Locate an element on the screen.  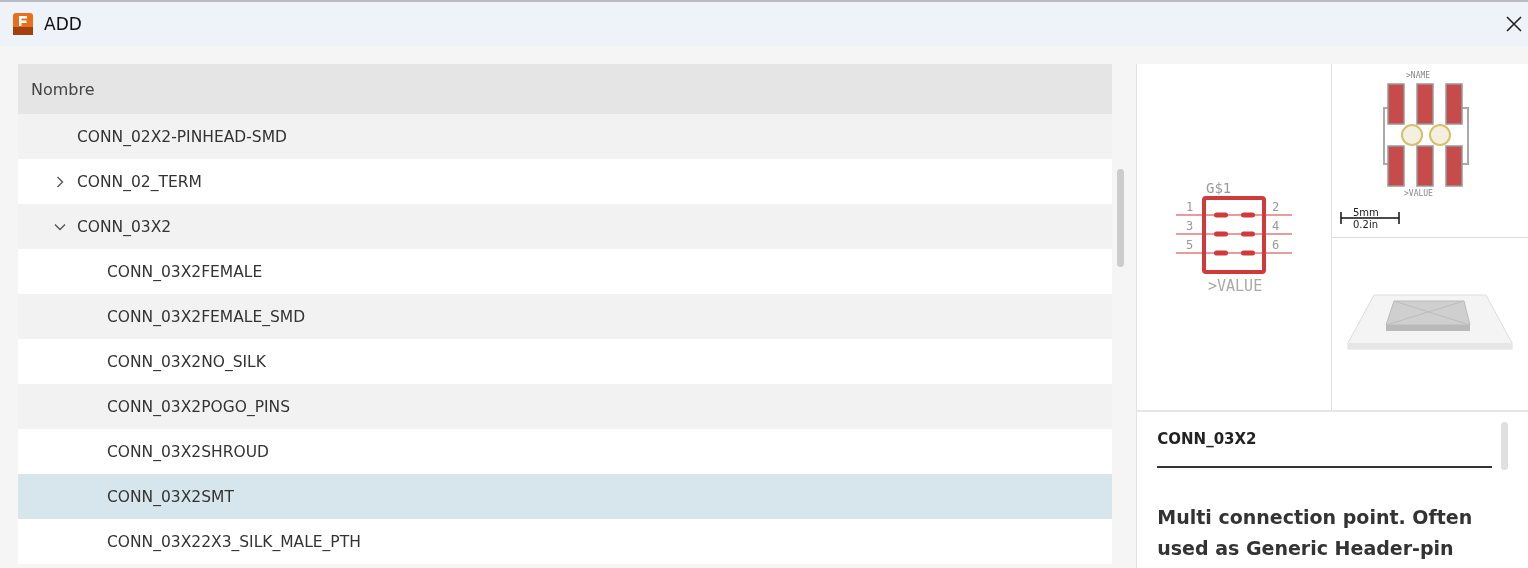
tree-item: CONN_03X2SMT is located at coordinates (565, 496).